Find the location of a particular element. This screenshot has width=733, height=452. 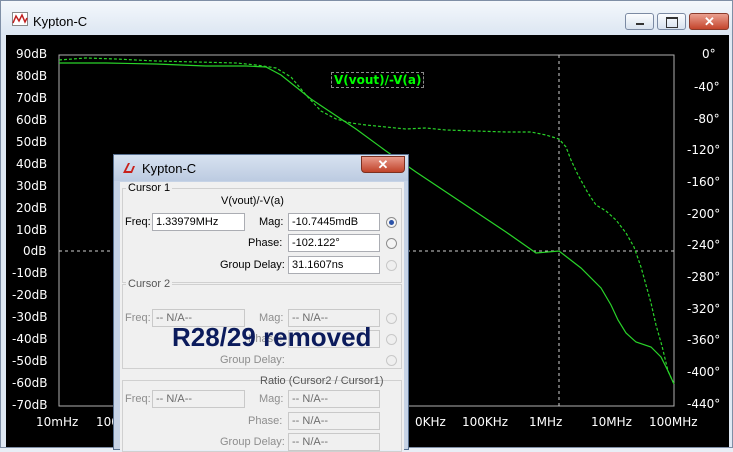

cursor2-group-delay-radio is located at coordinates (391, 360).